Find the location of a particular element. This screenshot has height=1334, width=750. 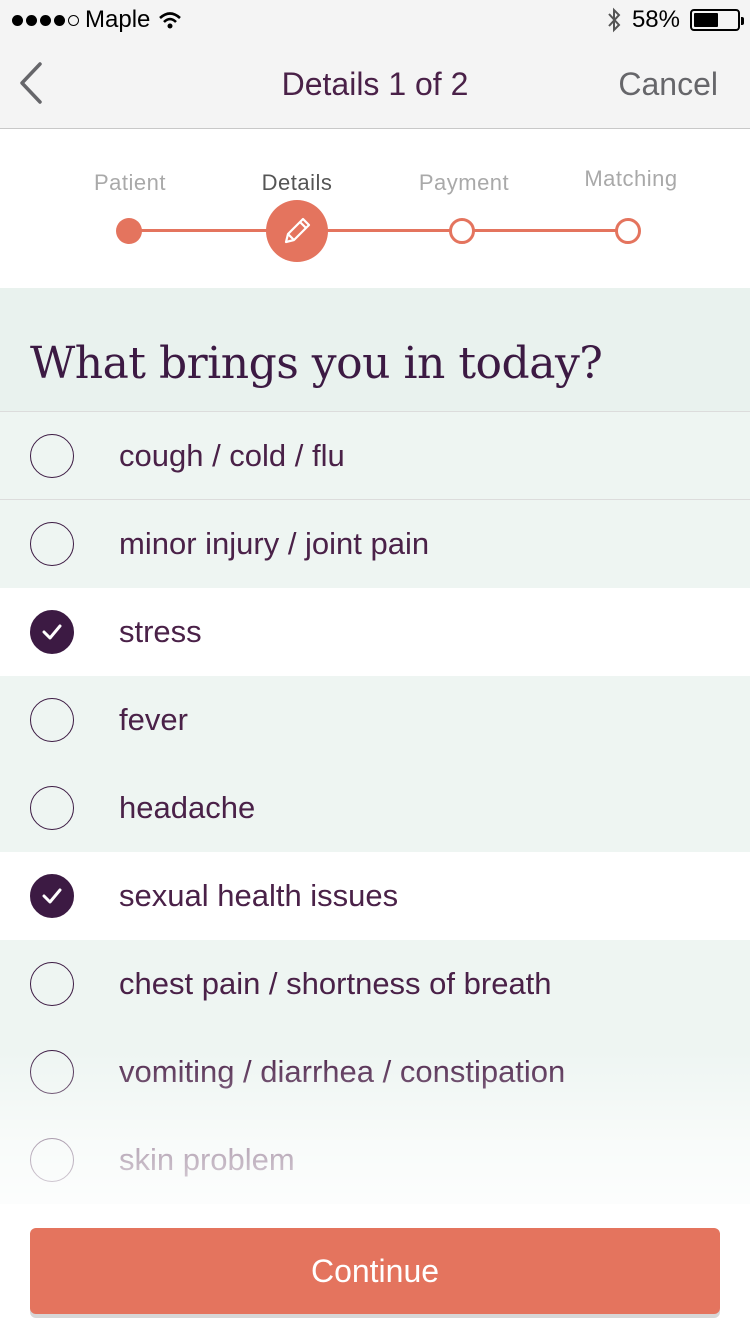

step-label-details: Details is located at coordinates (297, 182).